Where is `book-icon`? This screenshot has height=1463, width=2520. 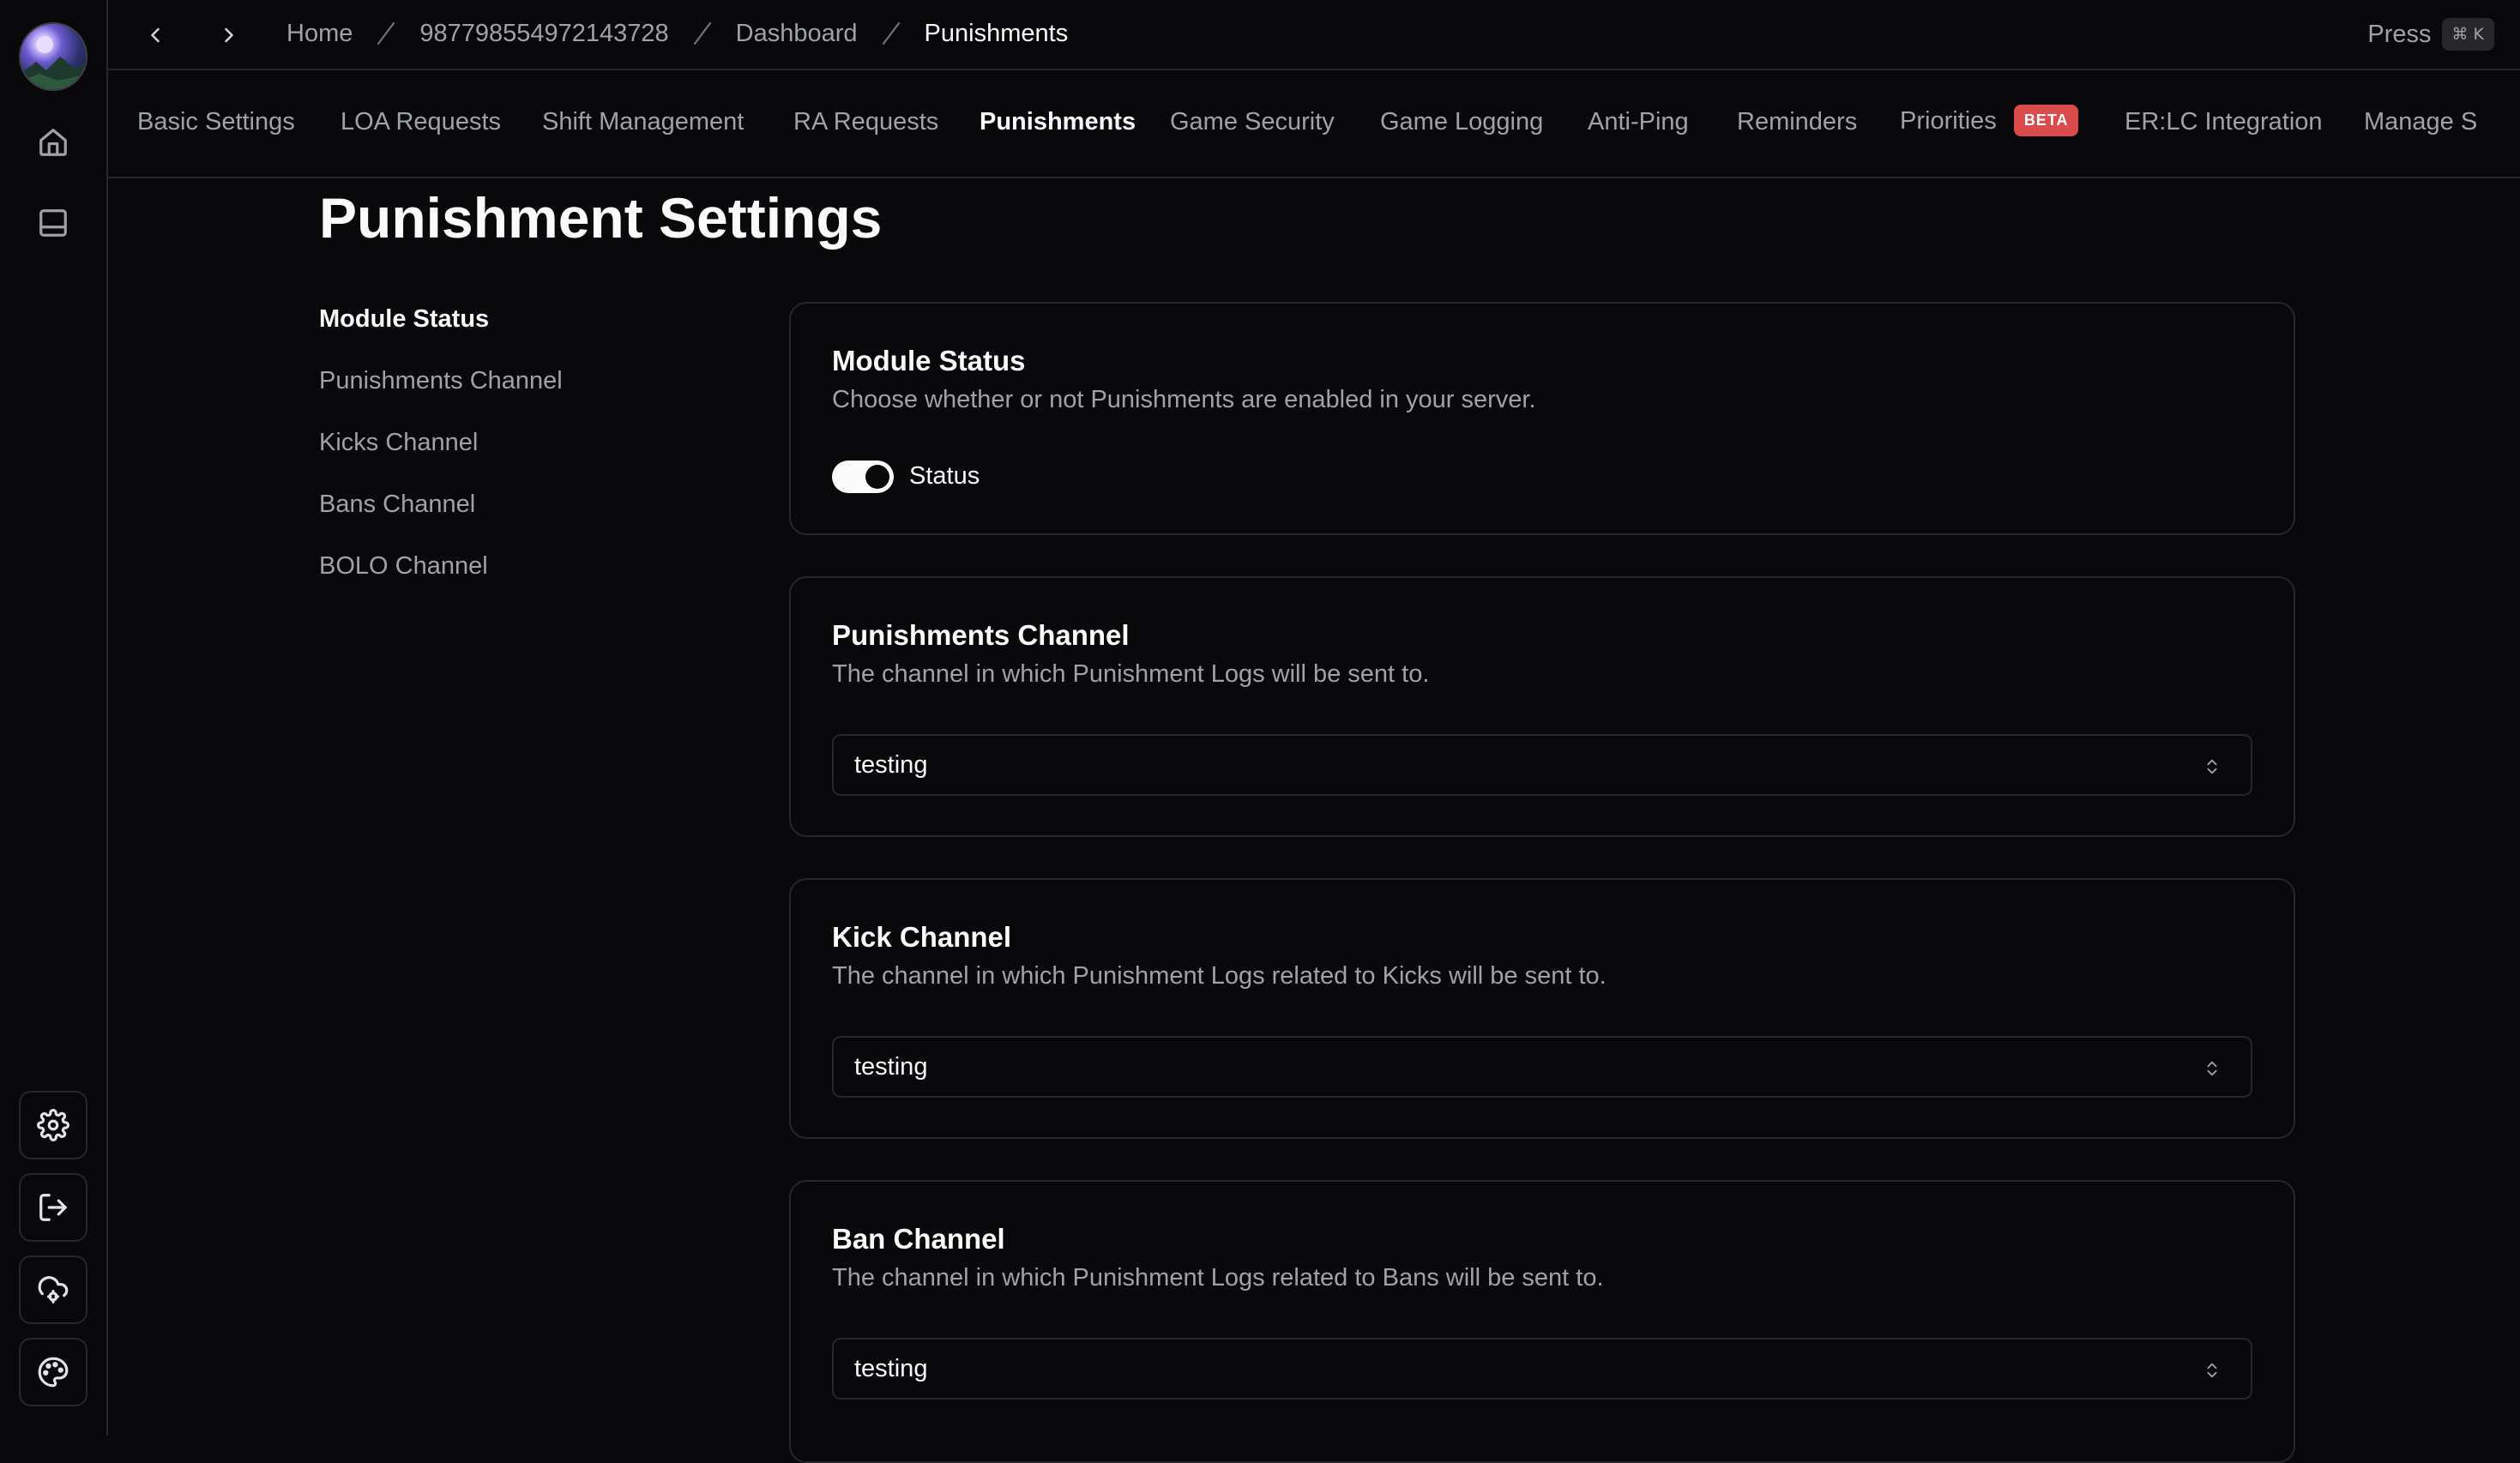 book-icon is located at coordinates (53, 223).